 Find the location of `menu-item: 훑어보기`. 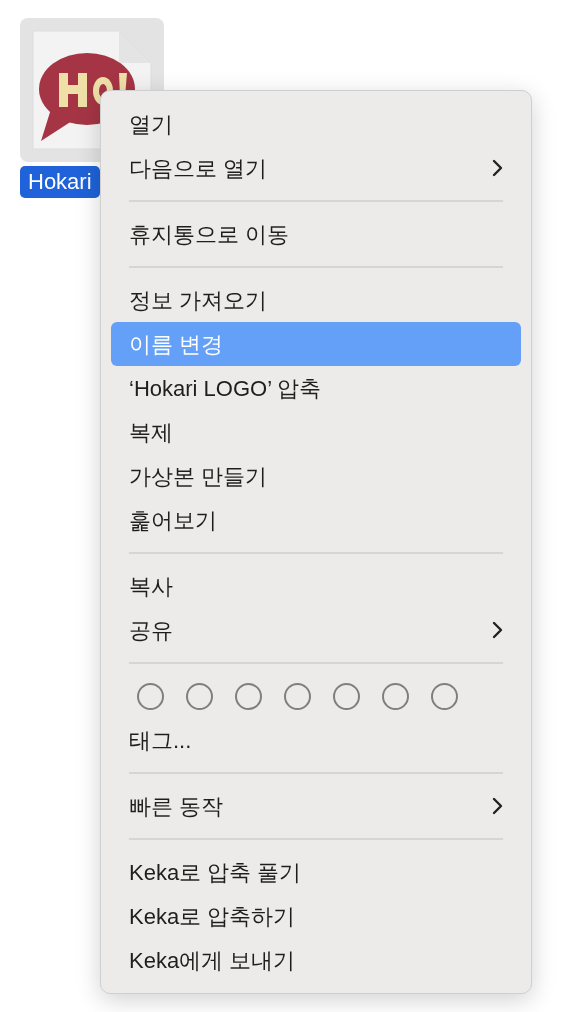

menu-item: 훑어보기 is located at coordinates (316, 520).